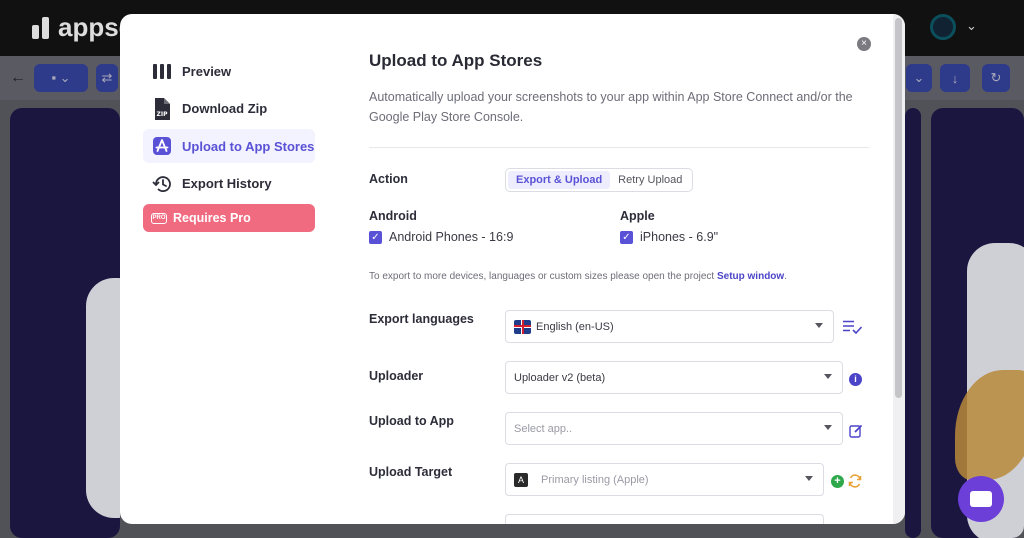 This screenshot has height=538, width=1024. What do you see at coordinates (162, 184) in the screenshot?
I see `history-icon` at bounding box center [162, 184].